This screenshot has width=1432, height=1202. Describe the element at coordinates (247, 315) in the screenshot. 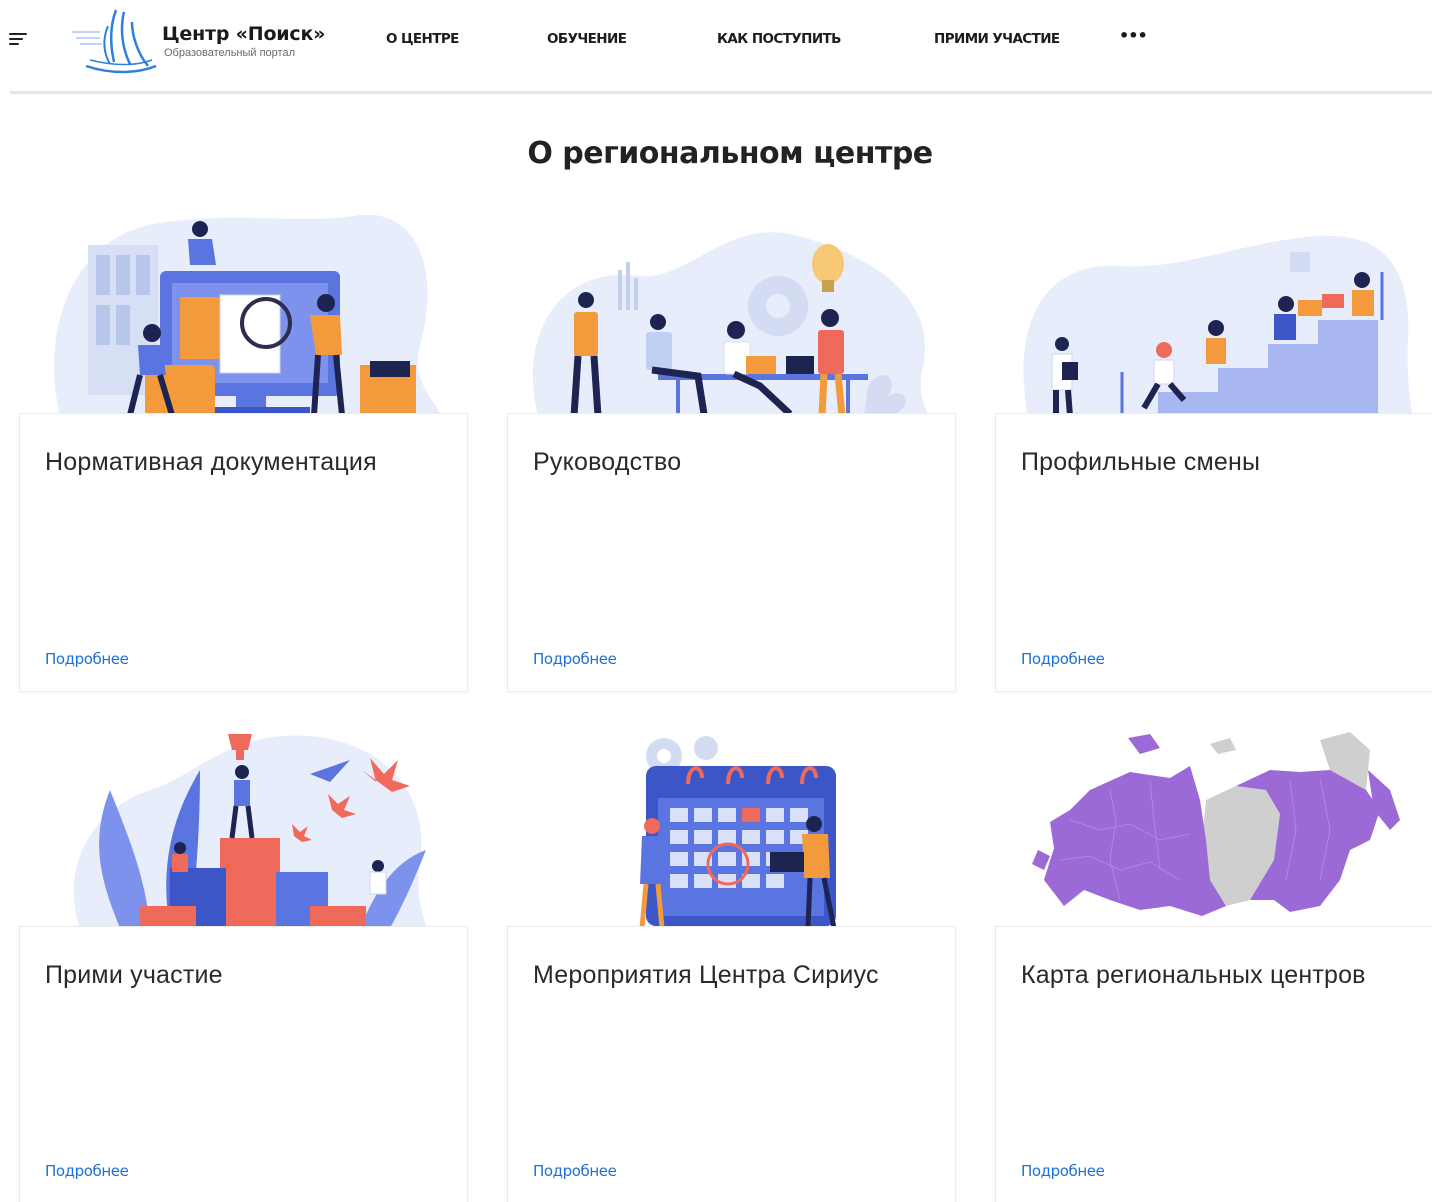

I see `office-documents-illustration` at that location.